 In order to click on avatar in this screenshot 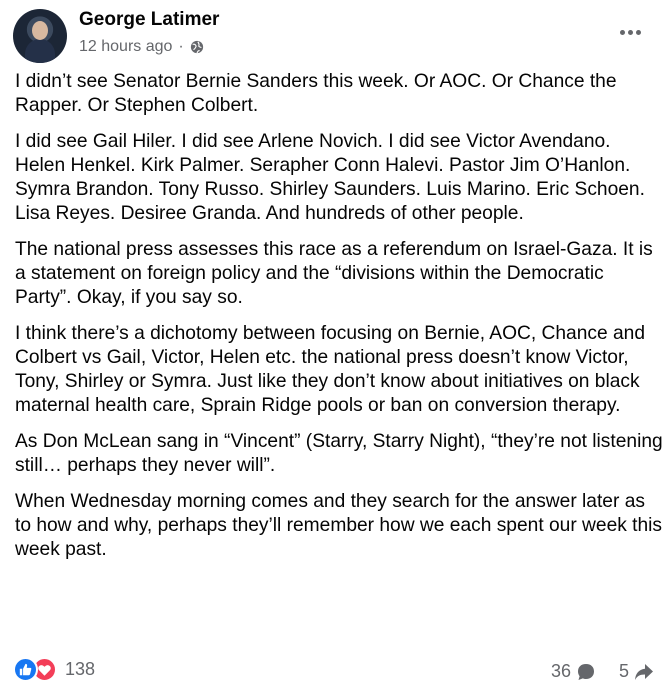, I will do `click(40, 36)`.